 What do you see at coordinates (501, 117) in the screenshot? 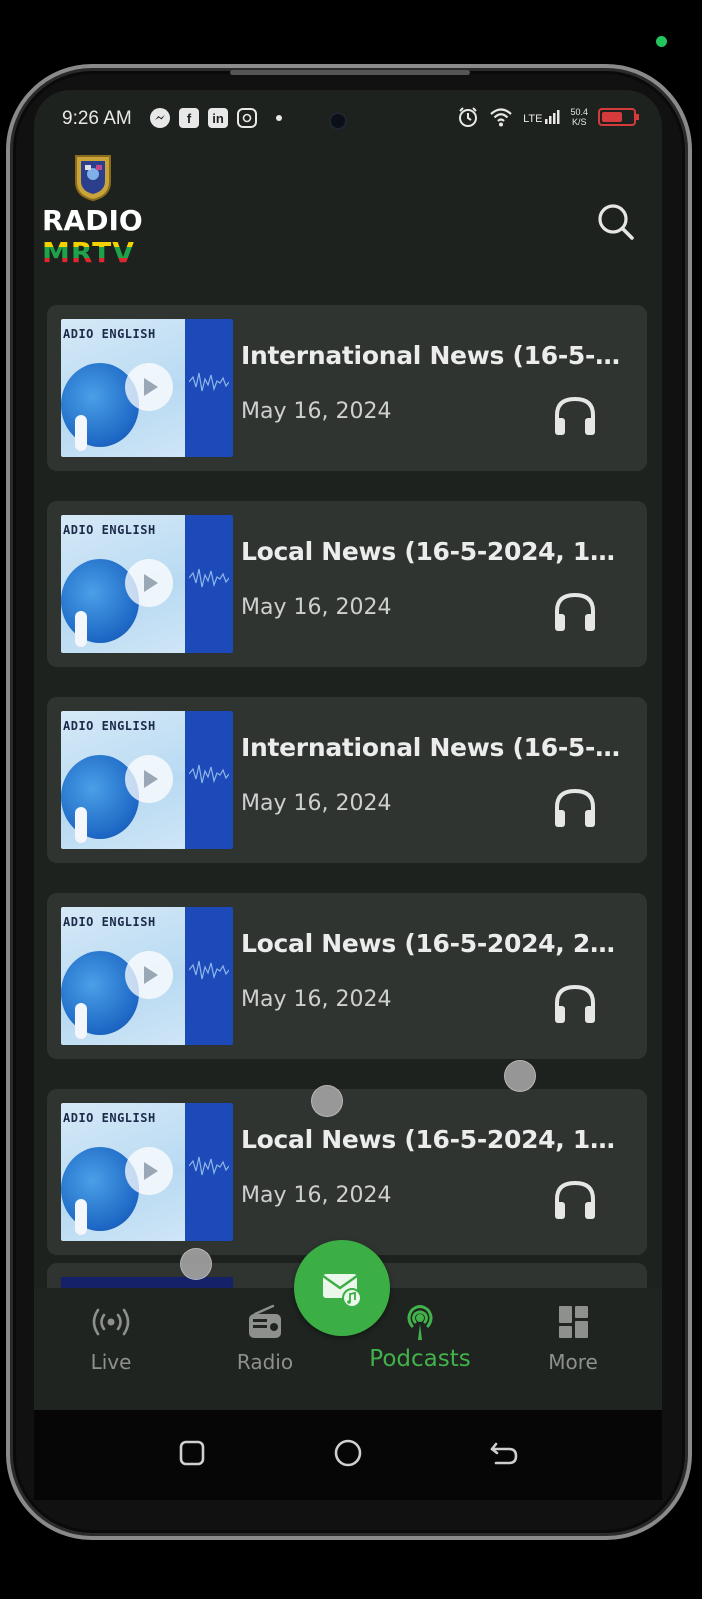
I see `wifi-icon` at bounding box center [501, 117].